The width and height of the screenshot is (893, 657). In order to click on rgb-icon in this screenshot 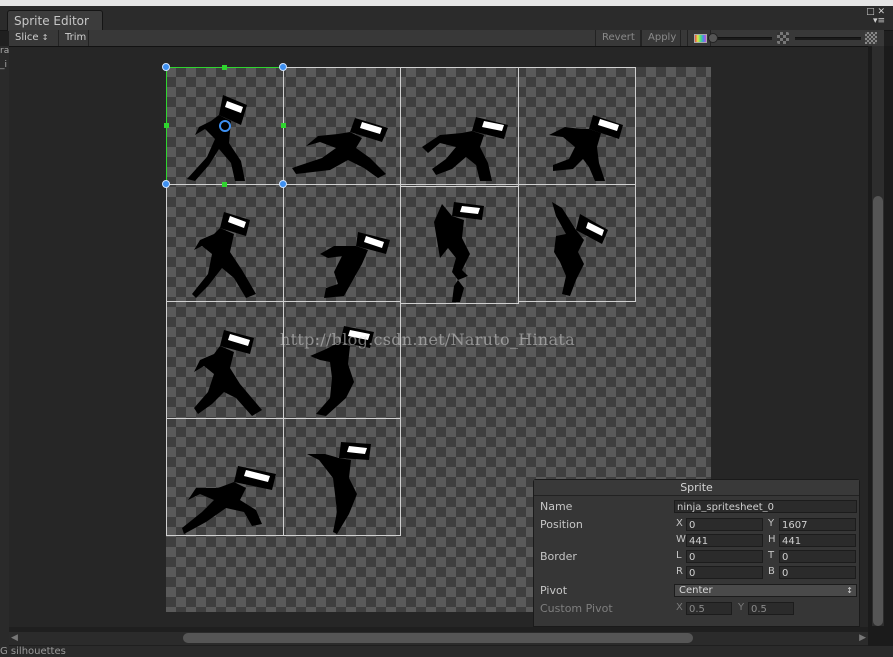, I will do `click(700, 38)`.